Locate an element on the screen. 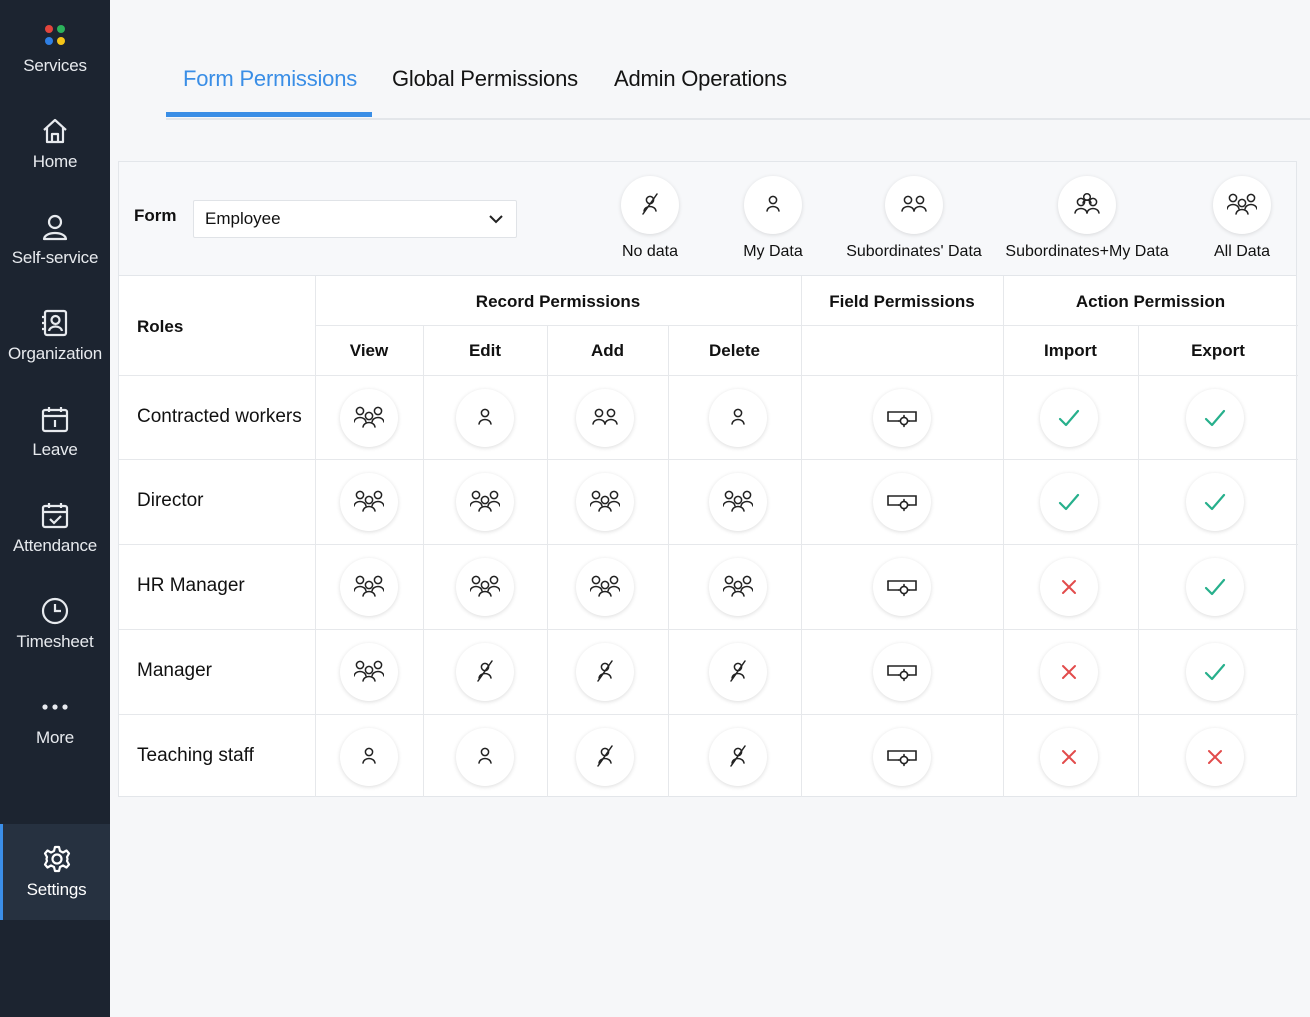  sidebar-item-services: Services is located at coordinates (55, 48).